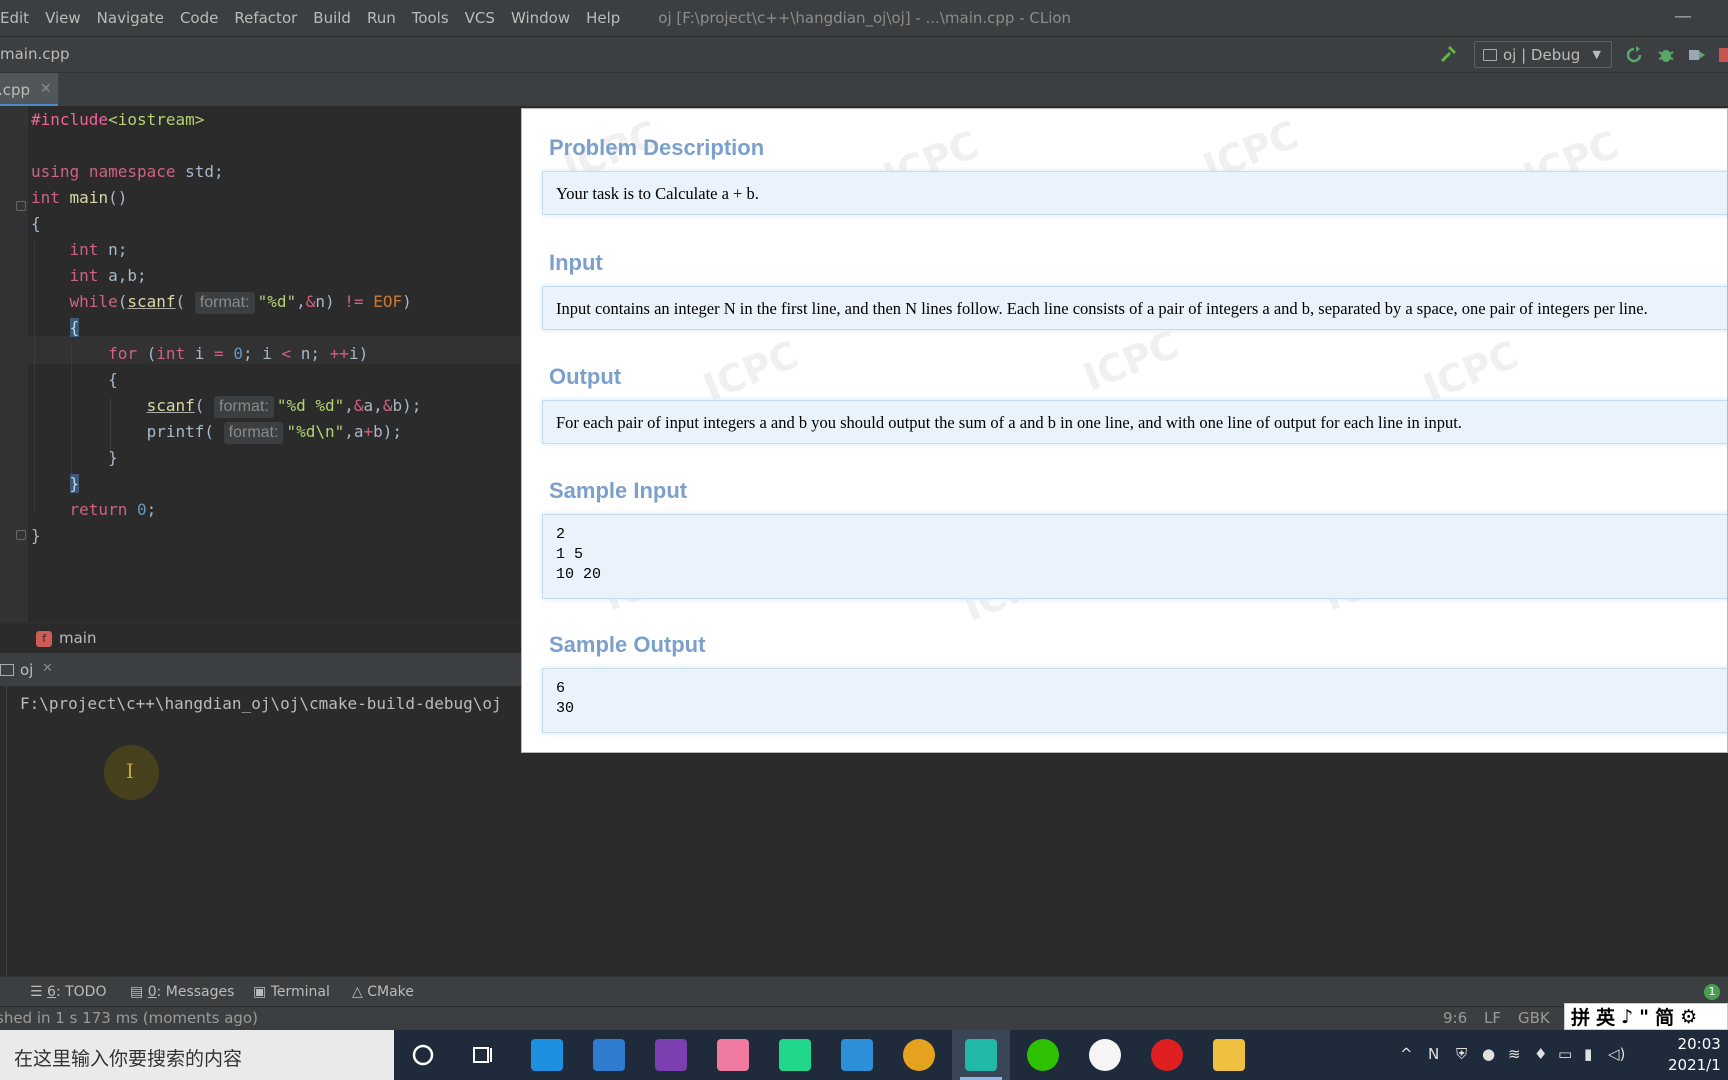 The image size is (1728, 1080). What do you see at coordinates (1492, 1018) in the screenshot?
I see `line-separator: LF` at bounding box center [1492, 1018].